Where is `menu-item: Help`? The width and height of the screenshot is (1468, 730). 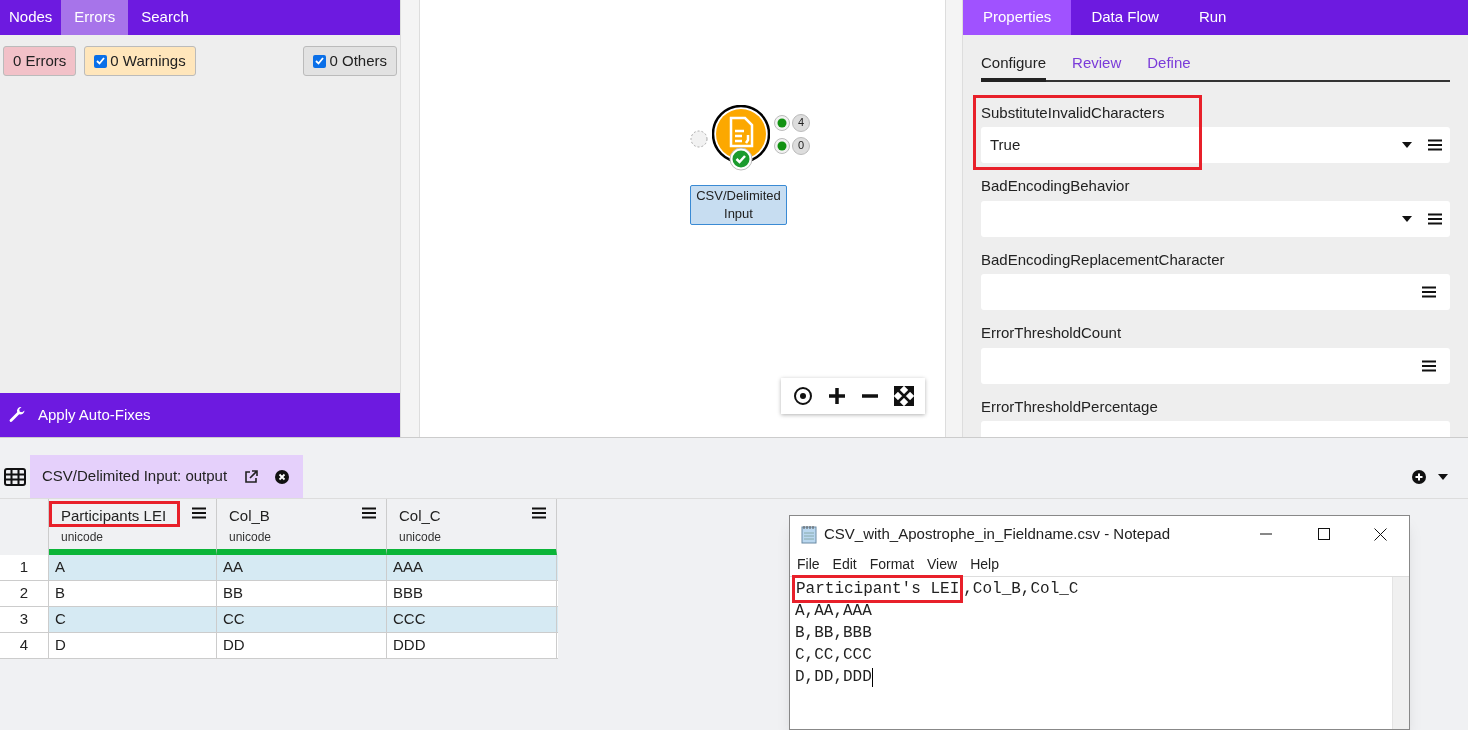 menu-item: Help is located at coordinates (984, 564).